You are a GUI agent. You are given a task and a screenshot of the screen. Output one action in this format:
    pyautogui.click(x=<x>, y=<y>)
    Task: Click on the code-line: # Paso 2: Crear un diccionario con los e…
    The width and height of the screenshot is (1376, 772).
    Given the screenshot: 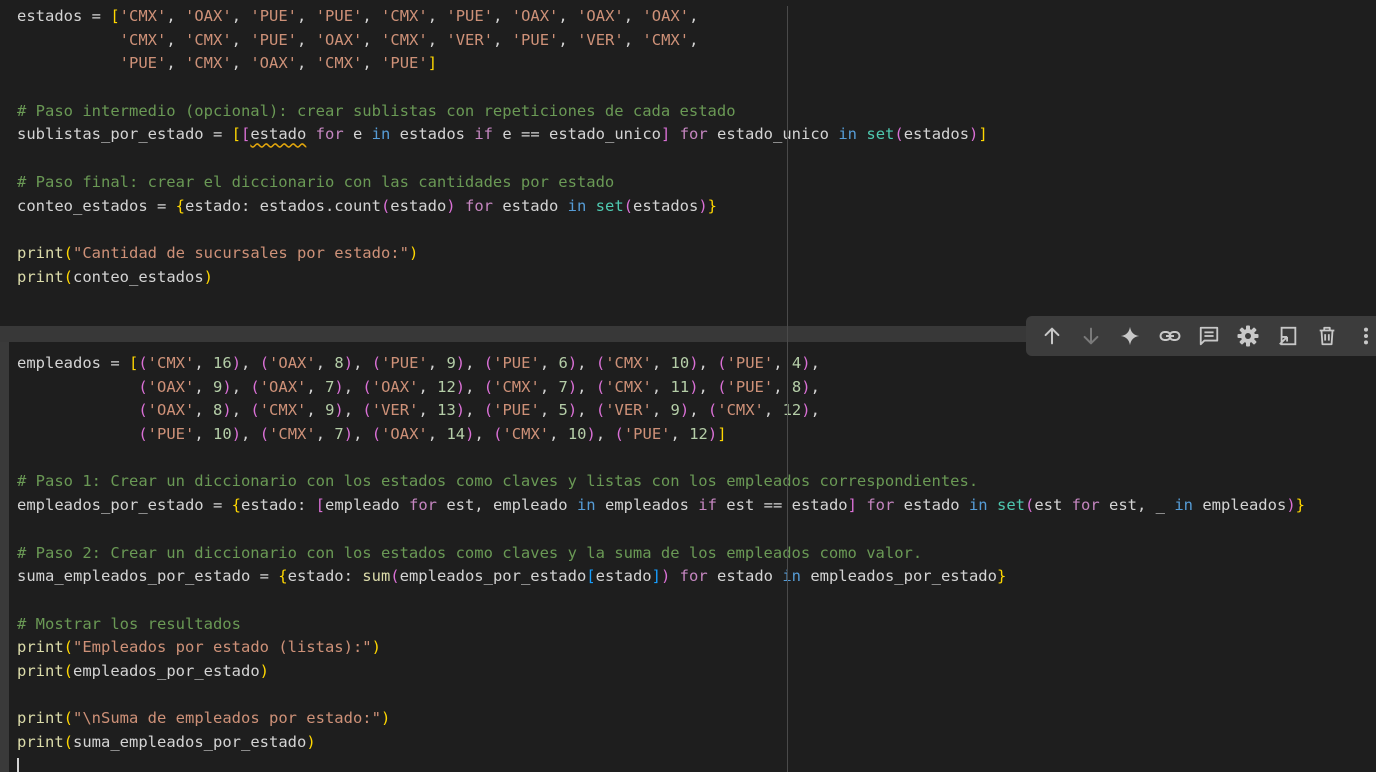 What is the action you would take?
    pyautogui.click(x=696, y=554)
    